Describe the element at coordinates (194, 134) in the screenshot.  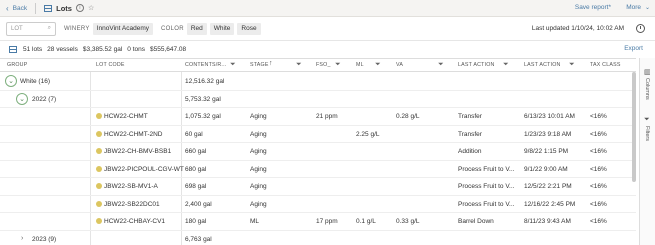
I see `cell-contents: 60 gal` at that location.